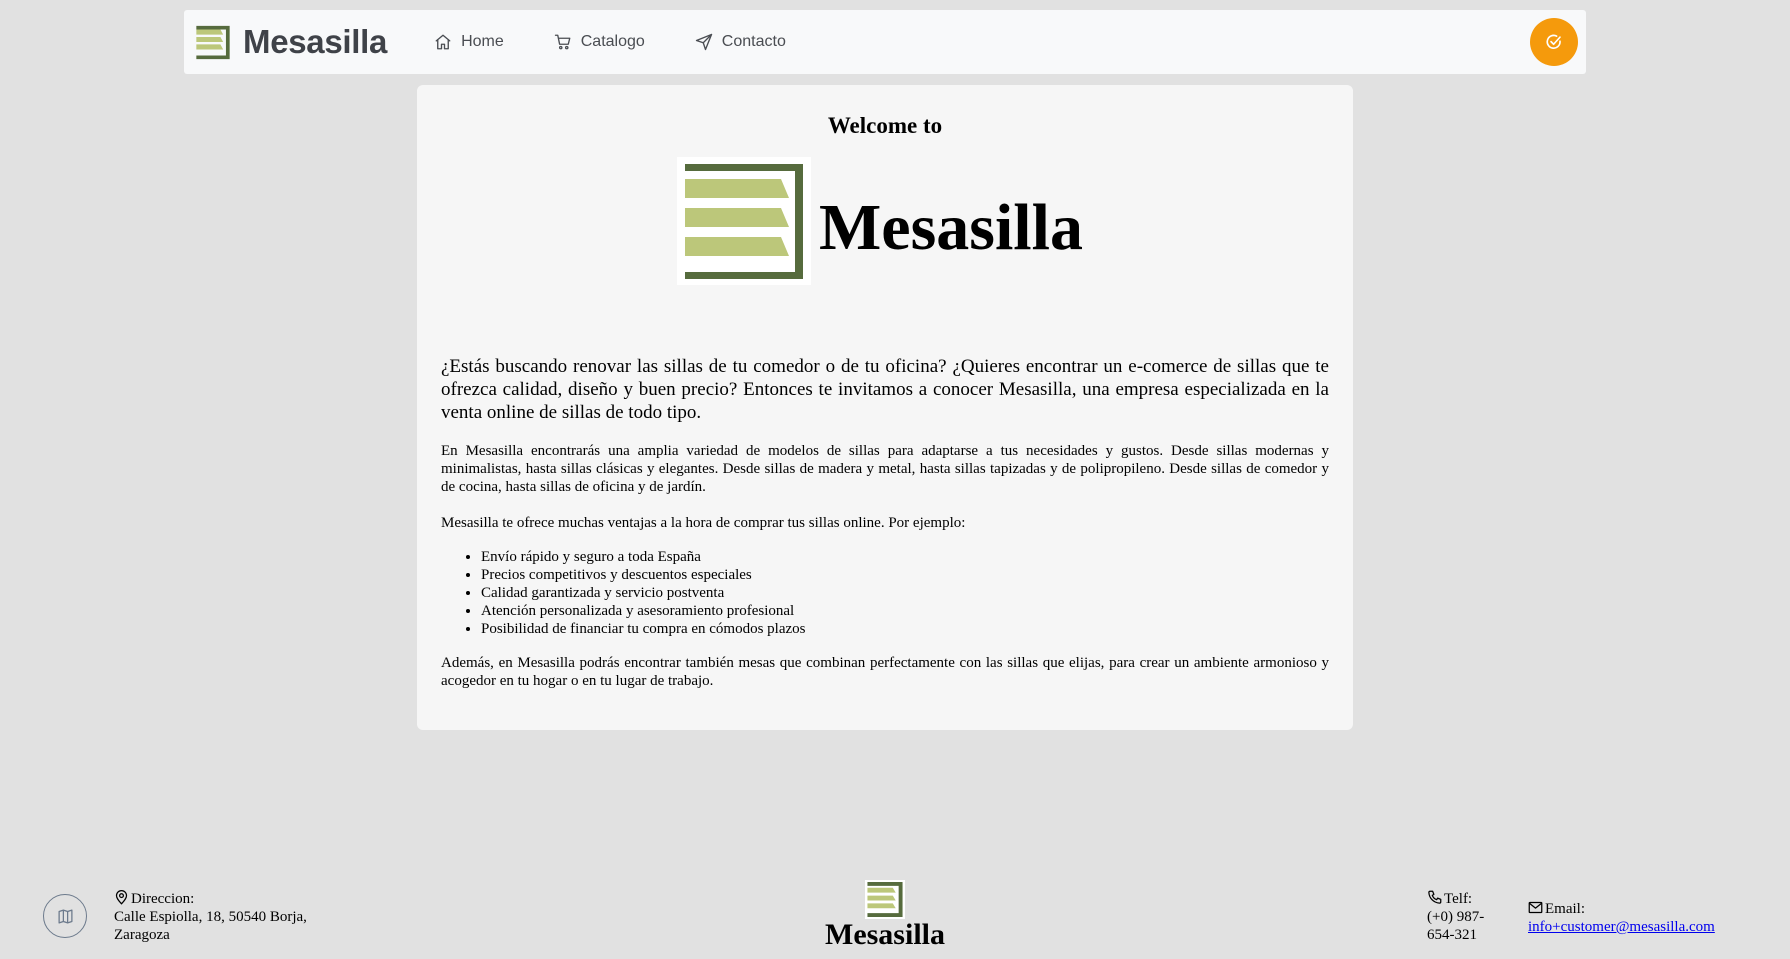 Image resolution: width=1790 pixels, height=959 pixels. What do you see at coordinates (121, 897) in the screenshot?
I see `location-pin-icon` at bounding box center [121, 897].